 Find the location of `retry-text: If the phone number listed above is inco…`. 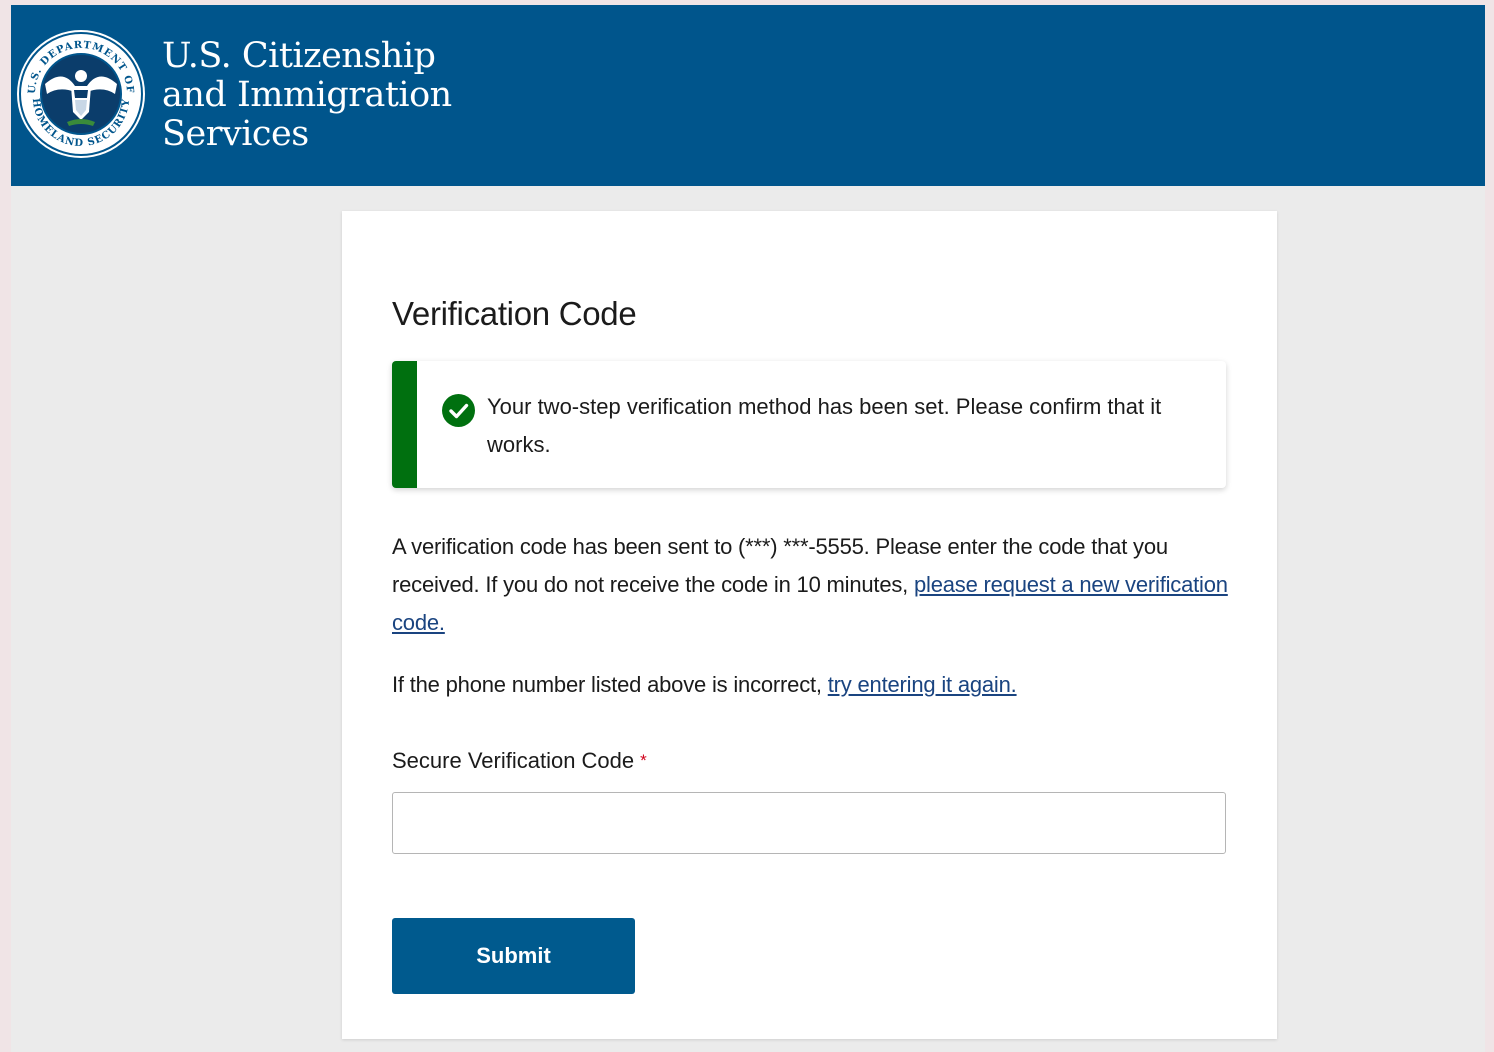

retry-text: If the phone number listed above is inco… is located at coordinates (814, 685).